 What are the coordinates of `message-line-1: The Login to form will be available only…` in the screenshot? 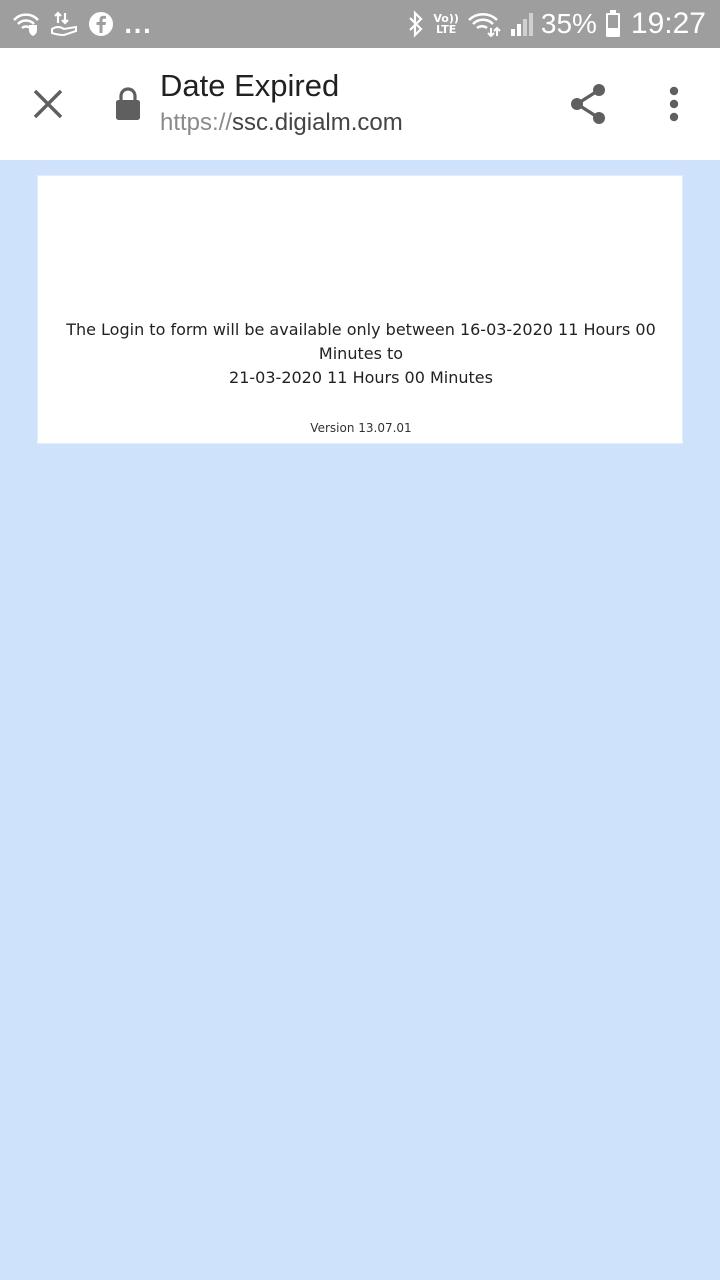 It's located at (361, 341).